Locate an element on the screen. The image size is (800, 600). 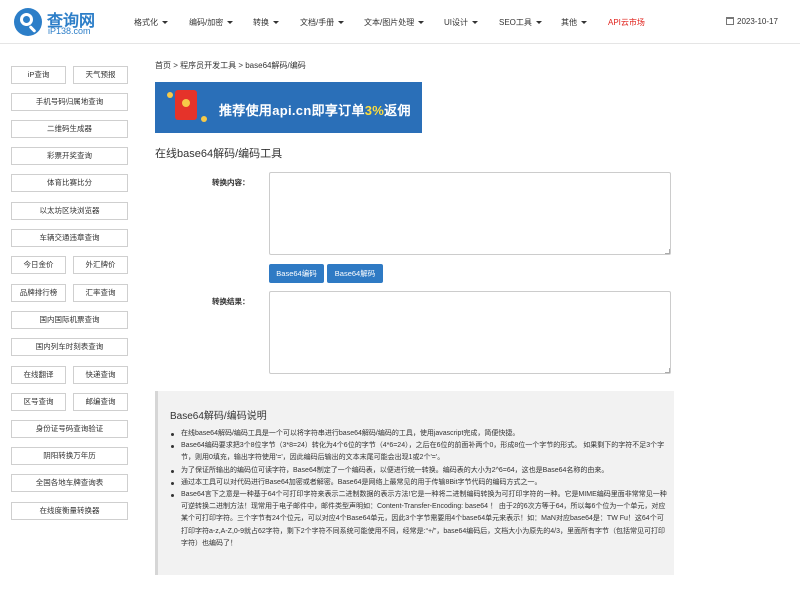
calendar-icon is located at coordinates (730, 21).